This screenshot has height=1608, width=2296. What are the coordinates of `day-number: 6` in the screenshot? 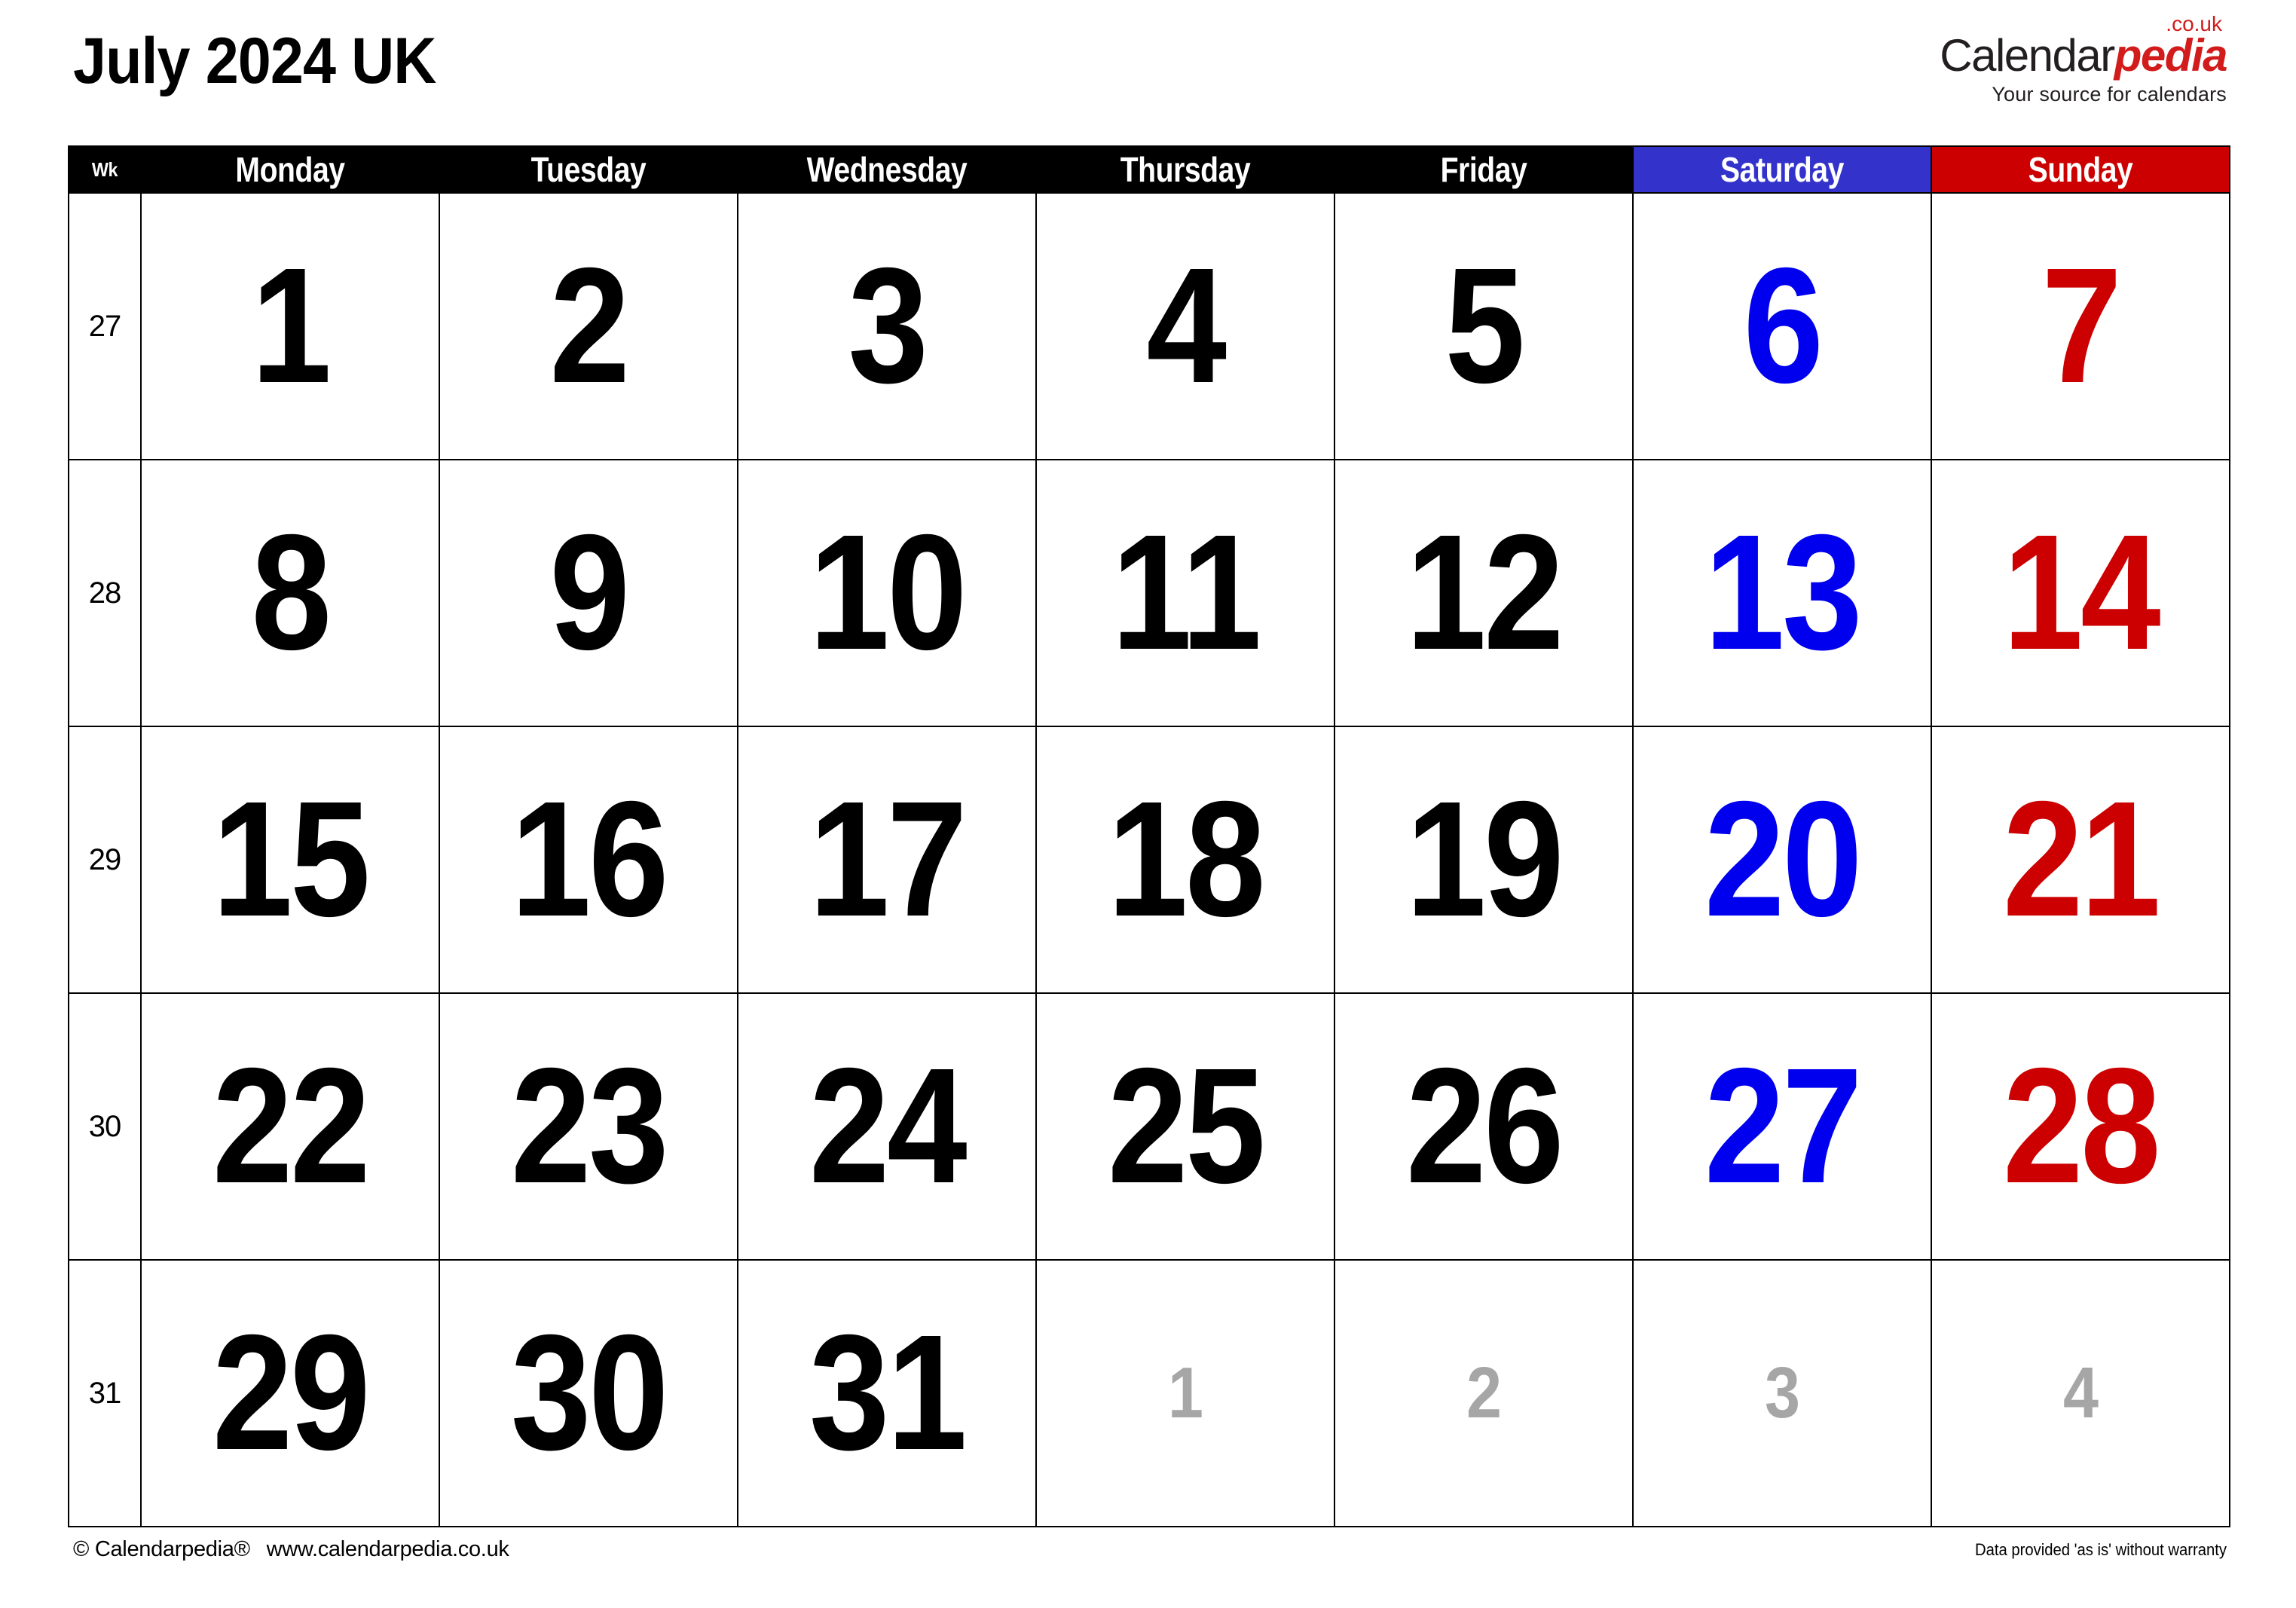 It's located at (1783, 325).